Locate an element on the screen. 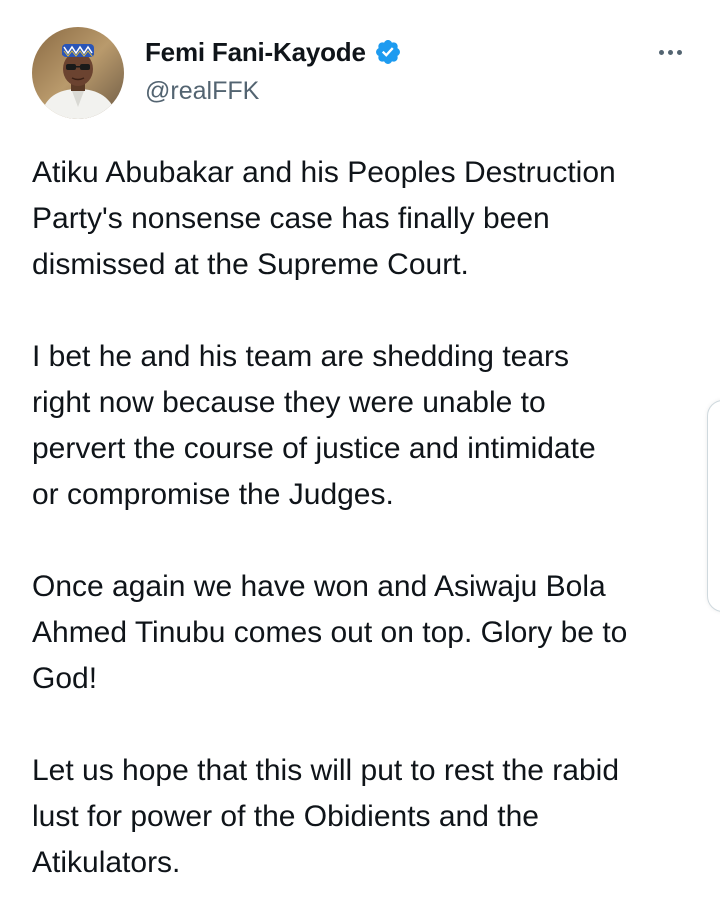 The height and width of the screenshot is (910, 720). author-name-row: Femi Fani-Kayode is located at coordinates (273, 52).